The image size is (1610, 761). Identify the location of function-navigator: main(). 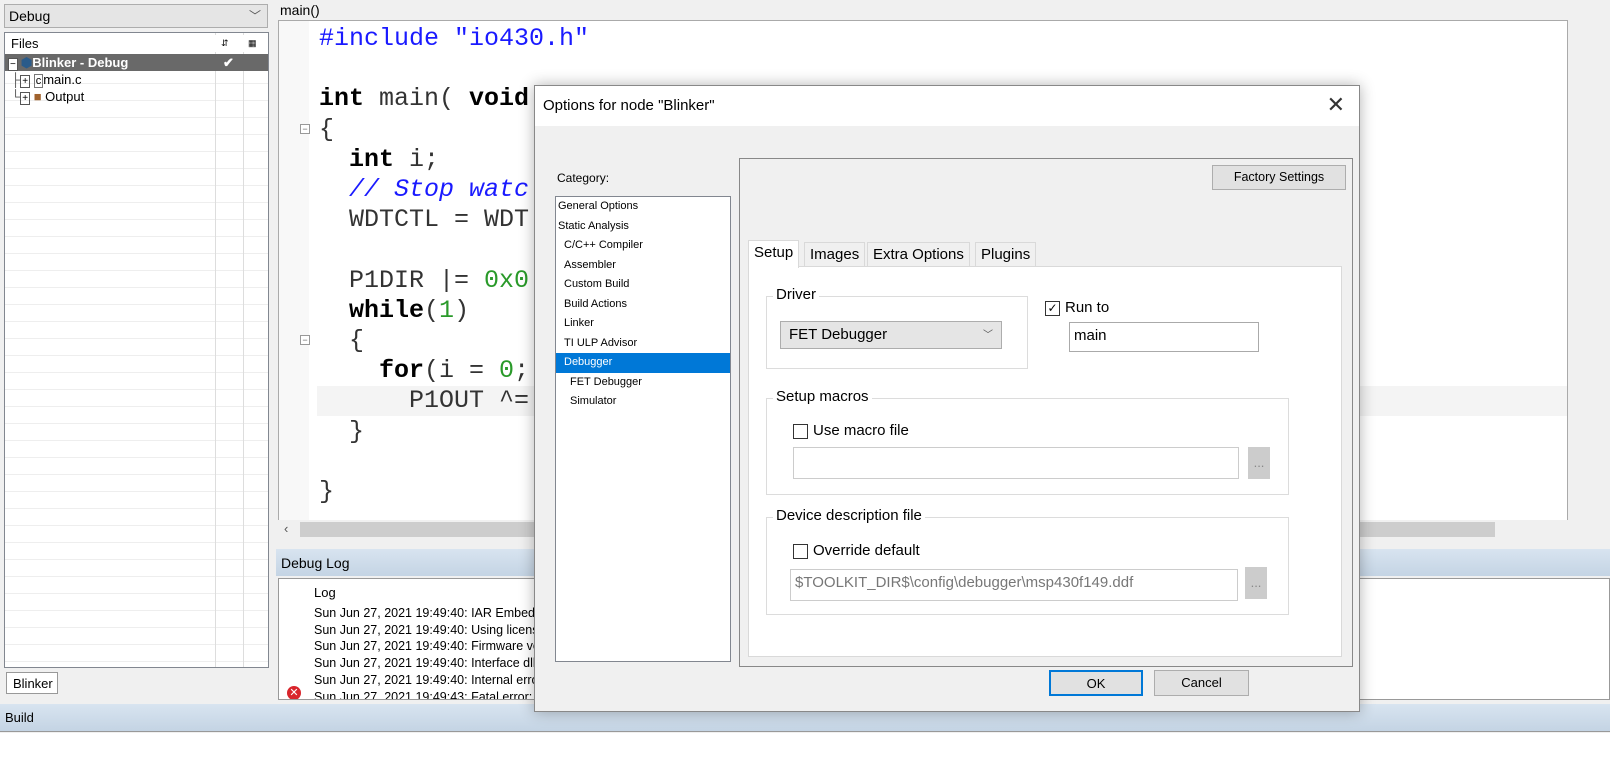
(944, 10).